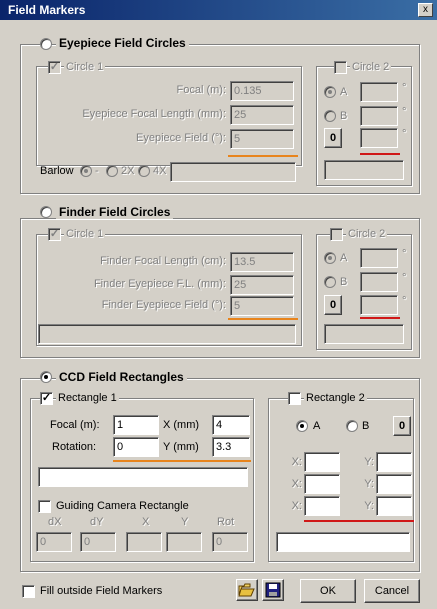  Describe the element at coordinates (112, 171) in the screenshot. I see `barlow-radio-2x` at that location.